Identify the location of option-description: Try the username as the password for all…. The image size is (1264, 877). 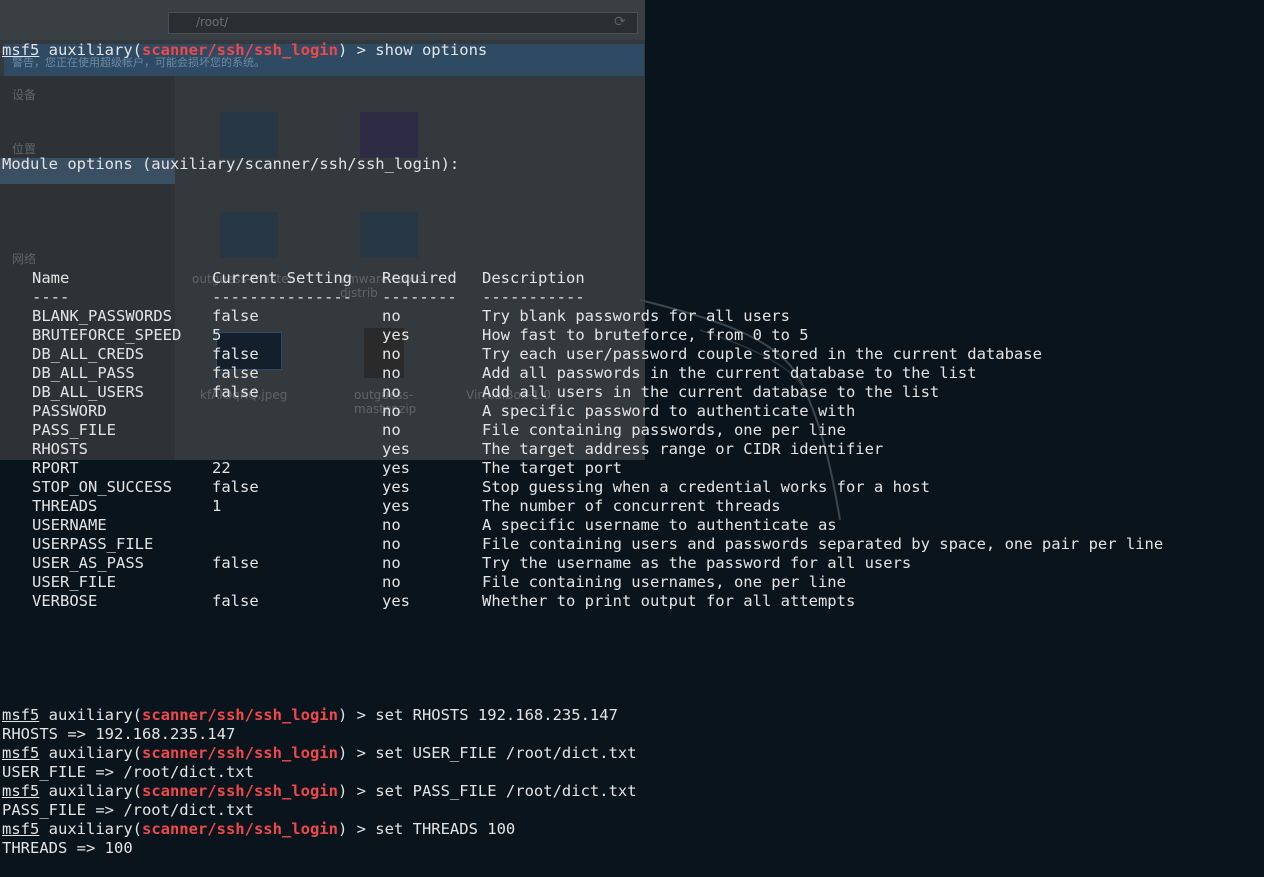
(697, 563).